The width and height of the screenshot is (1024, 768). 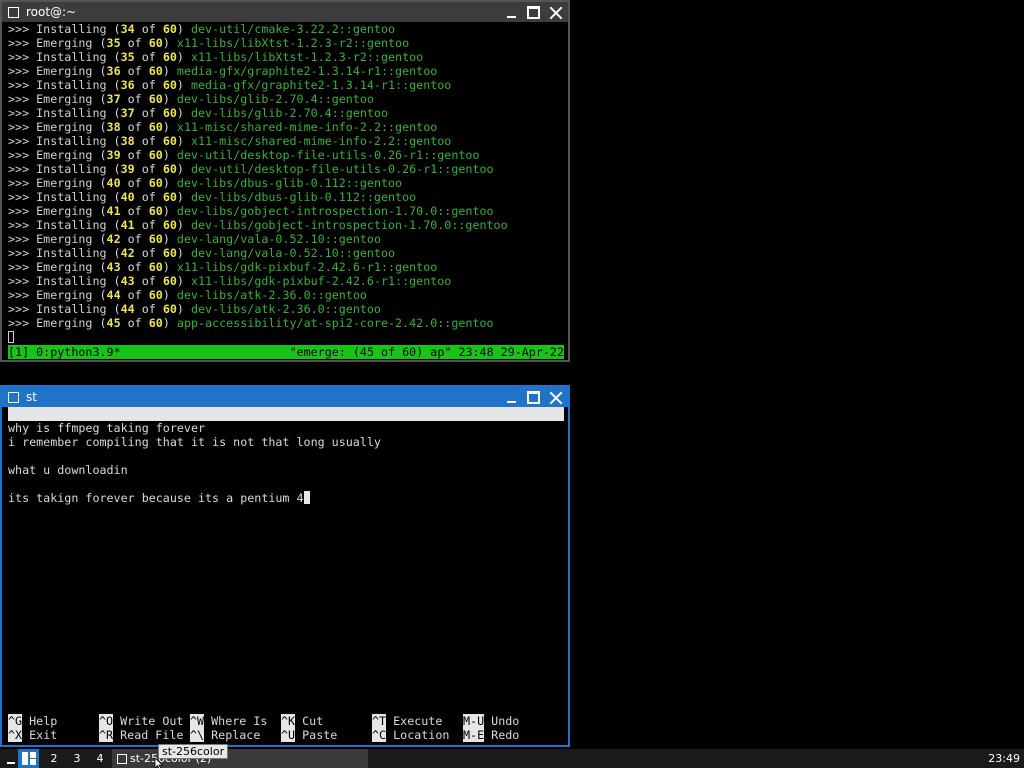 I want to click on nano-shortcut: ^\ Replace, so click(x=225, y=735).